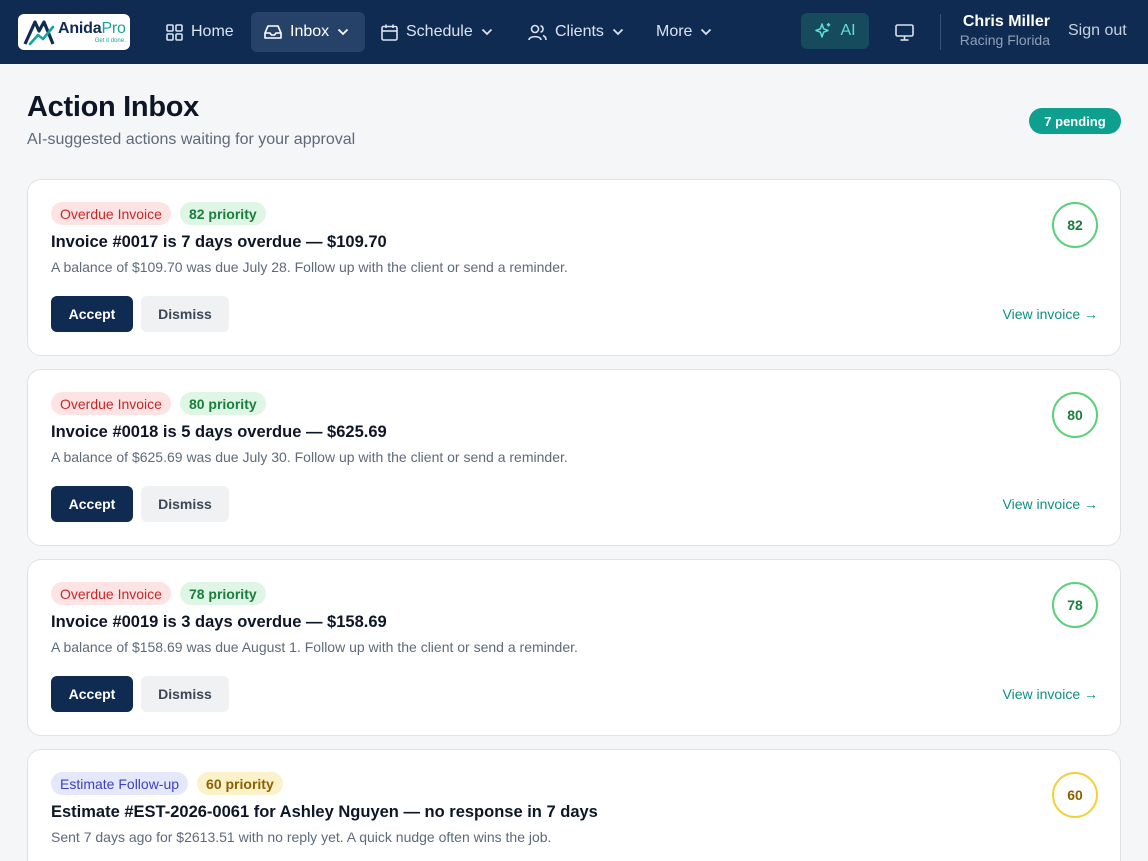 The image size is (1148, 861). I want to click on nav-inbox-label: Inbox, so click(310, 31).